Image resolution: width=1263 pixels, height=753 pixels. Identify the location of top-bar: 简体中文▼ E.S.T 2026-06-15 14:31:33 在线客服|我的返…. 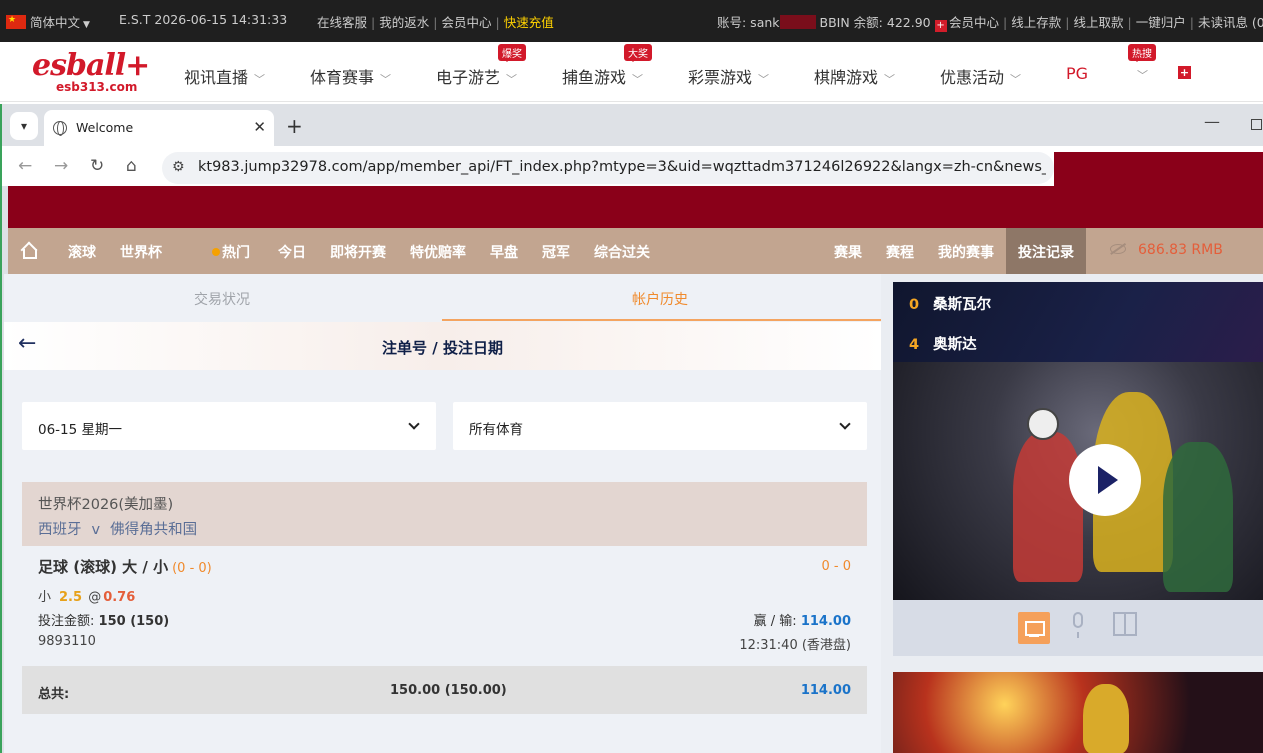
(631, 21).